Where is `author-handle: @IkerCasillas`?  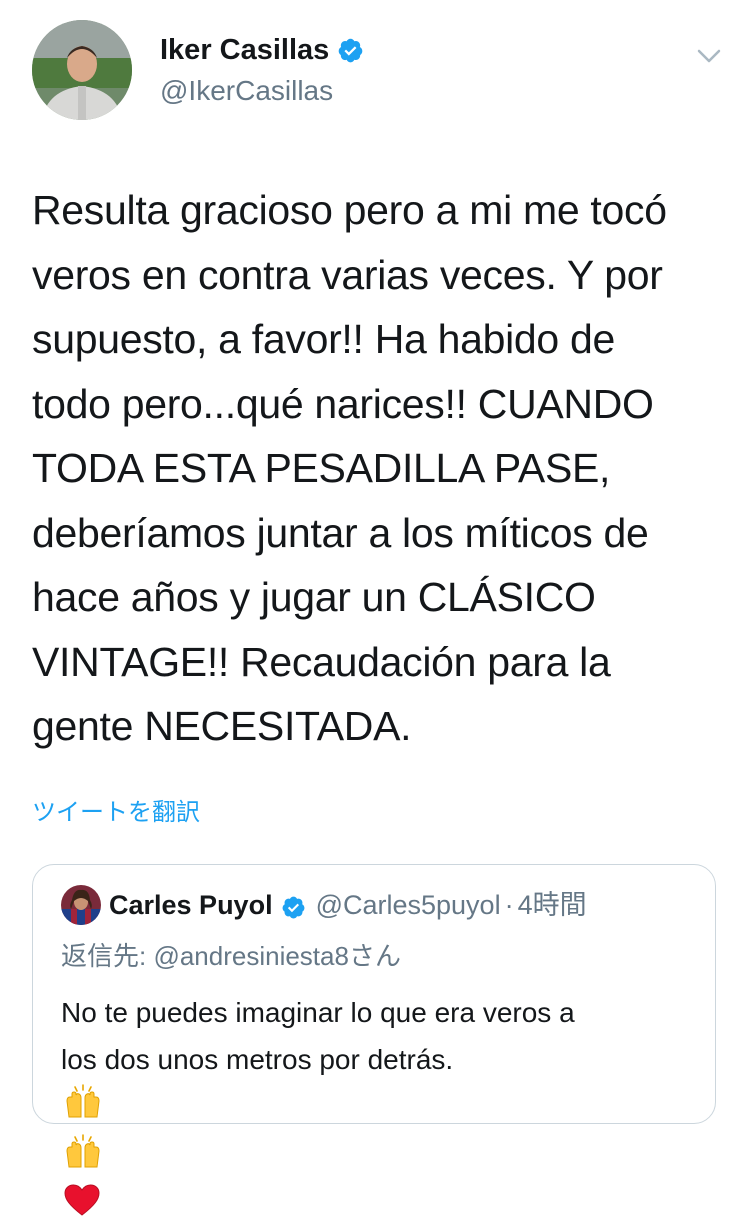 author-handle: @IkerCasillas is located at coordinates (246, 91).